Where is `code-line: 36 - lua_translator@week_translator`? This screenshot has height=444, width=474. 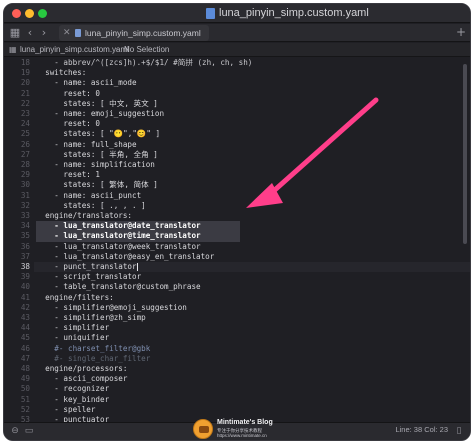
code-line: 36 - lua_translator@week_translator is located at coordinates (237, 247).